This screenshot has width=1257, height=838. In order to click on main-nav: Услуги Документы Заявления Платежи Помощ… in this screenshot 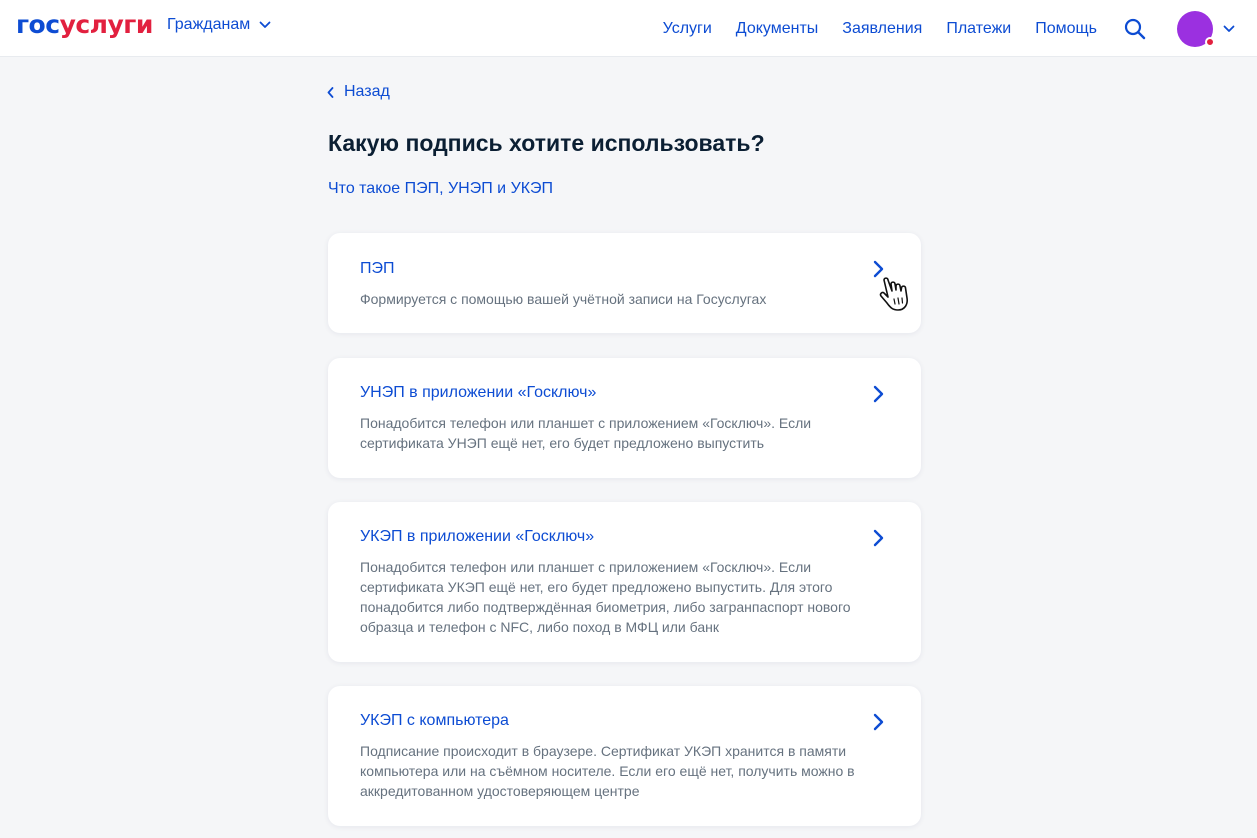, I will do `click(960, 28)`.